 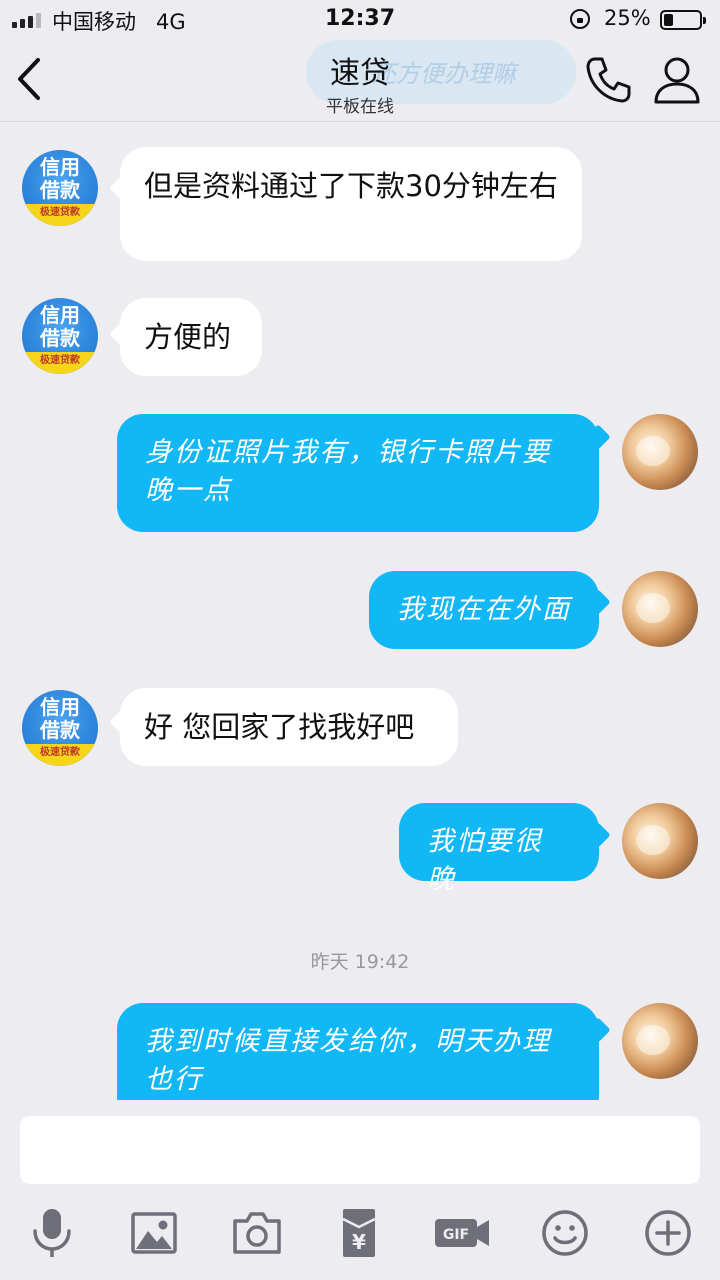 I want to click on profile-icon, so click(x=677, y=80).